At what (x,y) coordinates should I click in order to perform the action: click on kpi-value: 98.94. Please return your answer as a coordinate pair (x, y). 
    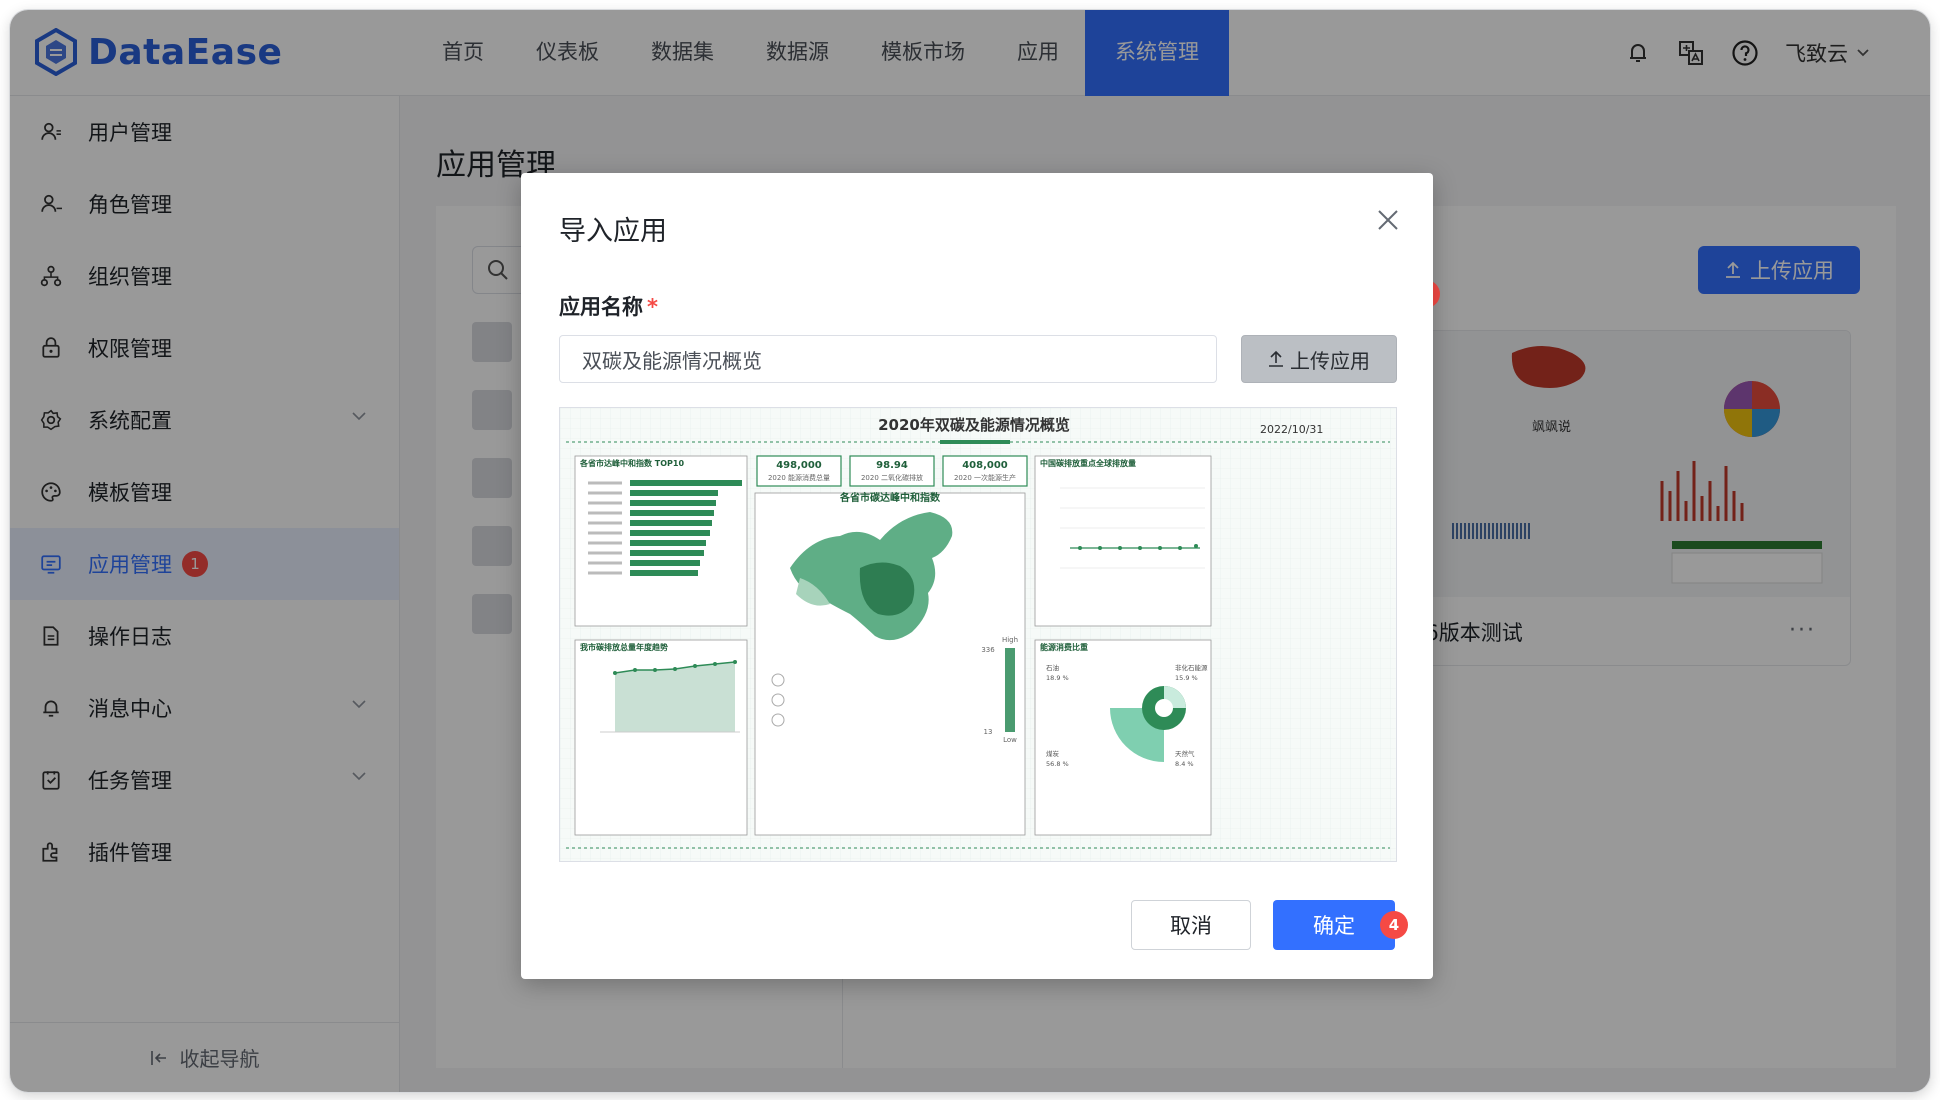
    Looking at the image, I should click on (892, 465).